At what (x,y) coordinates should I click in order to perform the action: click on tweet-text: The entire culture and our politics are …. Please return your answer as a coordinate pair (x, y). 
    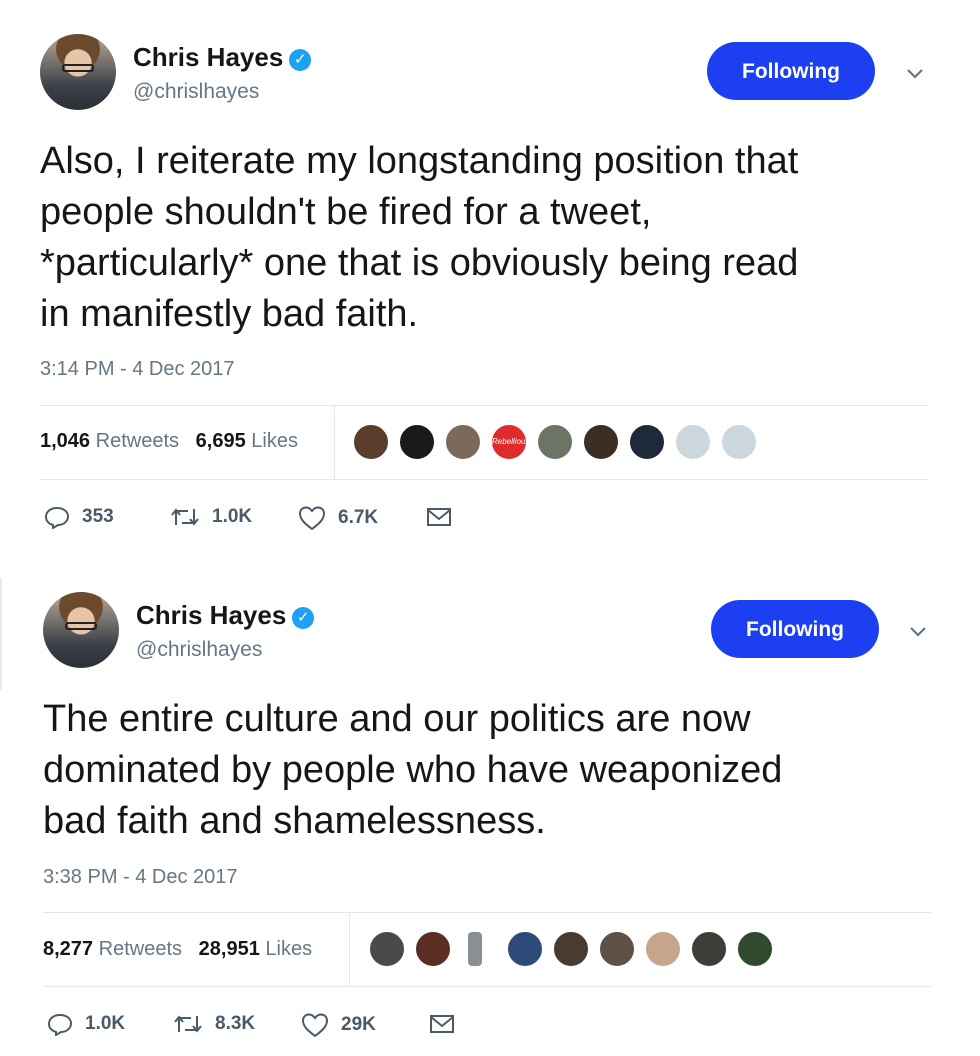
    Looking at the image, I should click on (493, 770).